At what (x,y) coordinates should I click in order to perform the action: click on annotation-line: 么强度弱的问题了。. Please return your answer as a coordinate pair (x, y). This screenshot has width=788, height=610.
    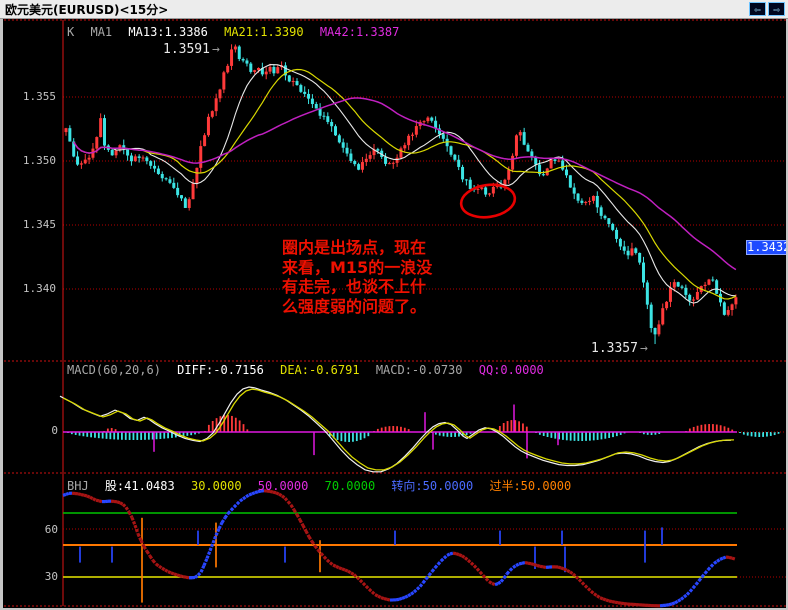
    Looking at the image, I should click on (354, 306).